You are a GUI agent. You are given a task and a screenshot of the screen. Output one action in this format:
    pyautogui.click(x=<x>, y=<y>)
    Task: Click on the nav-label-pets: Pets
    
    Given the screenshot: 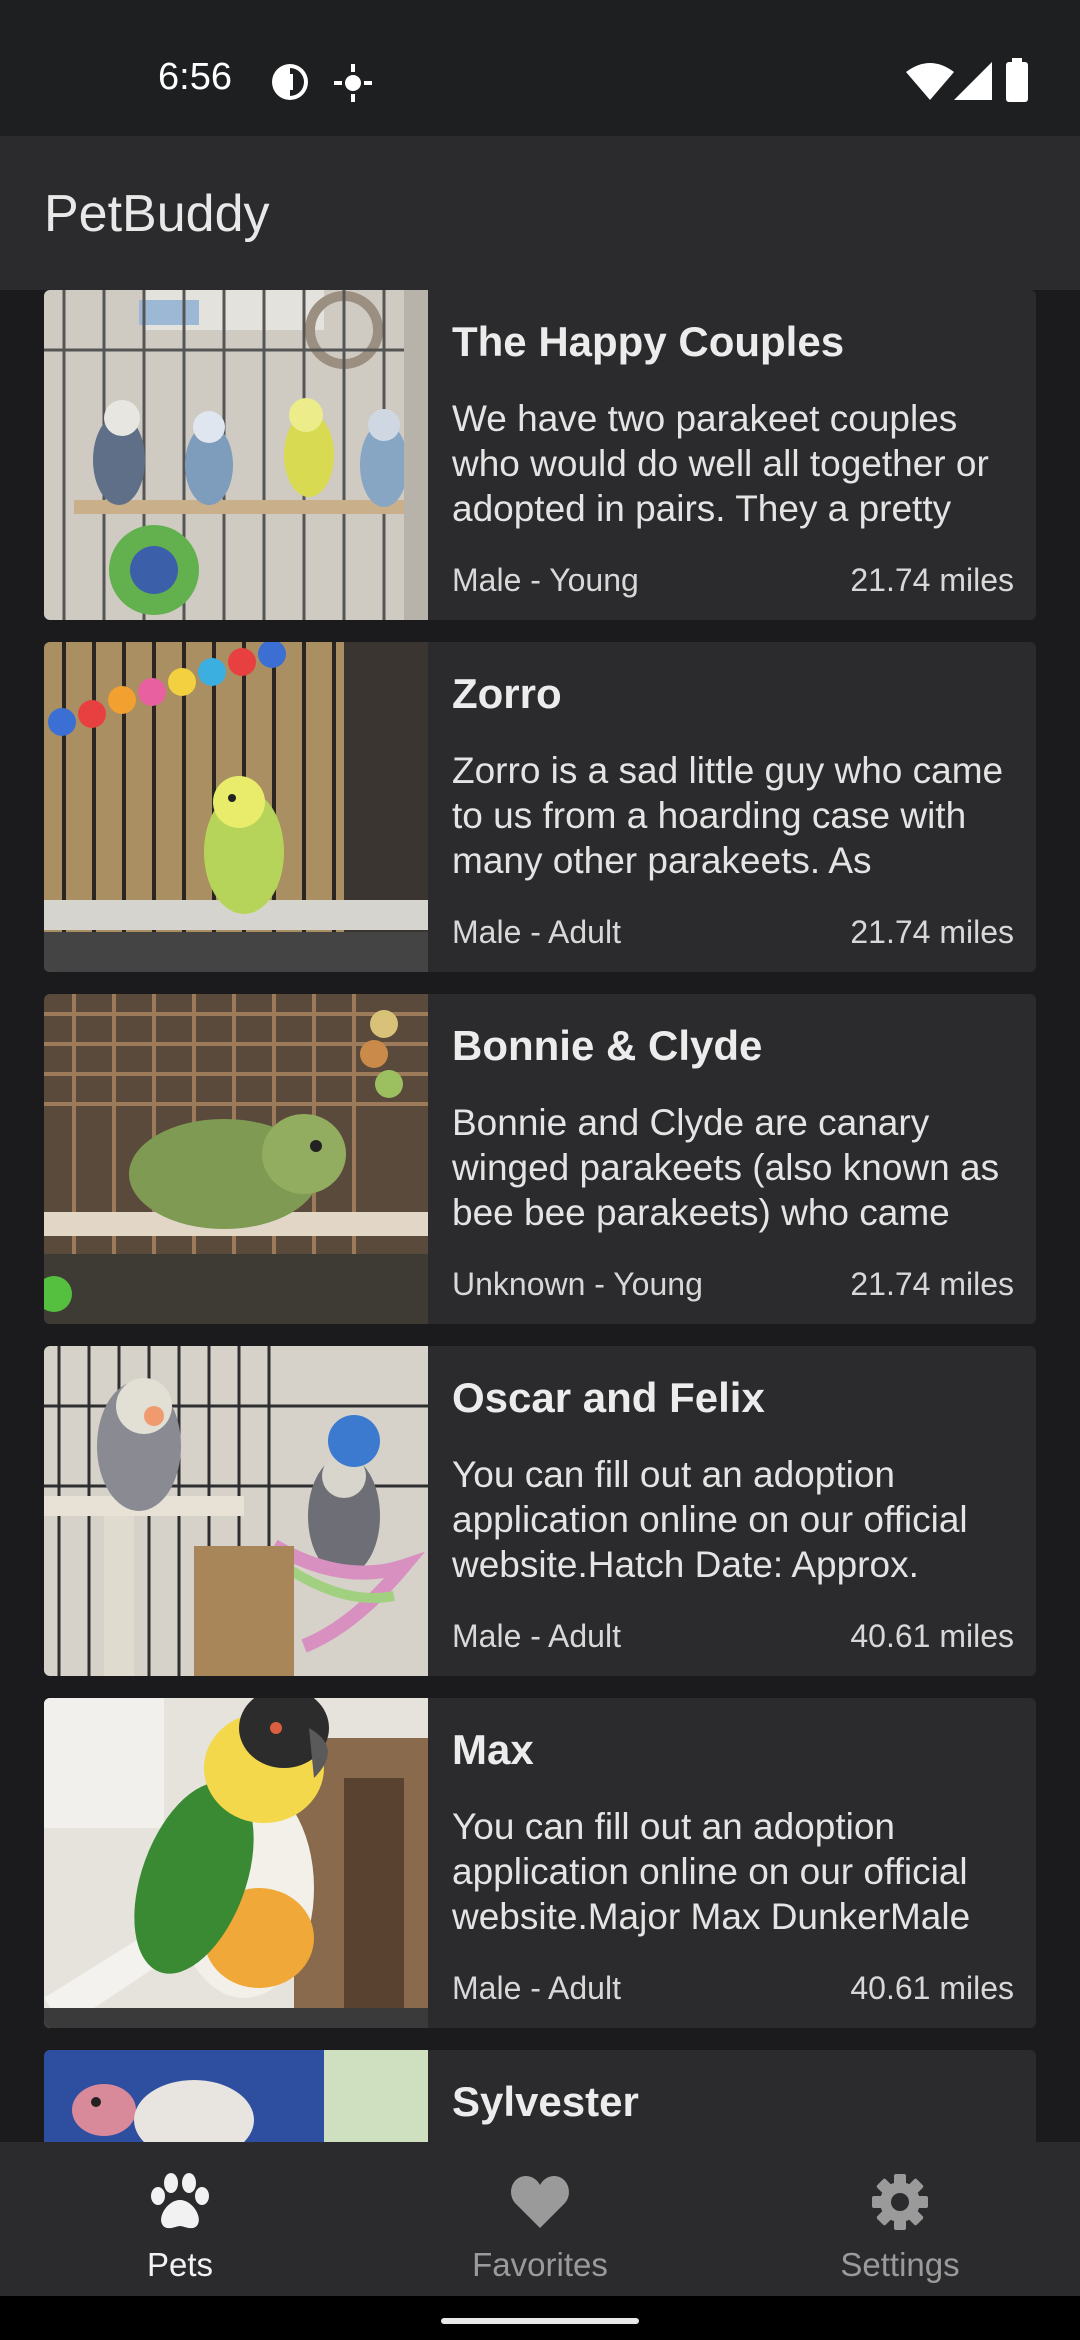 What is the action you would take?
    pyautogui.click(x=180, y=2264)
    